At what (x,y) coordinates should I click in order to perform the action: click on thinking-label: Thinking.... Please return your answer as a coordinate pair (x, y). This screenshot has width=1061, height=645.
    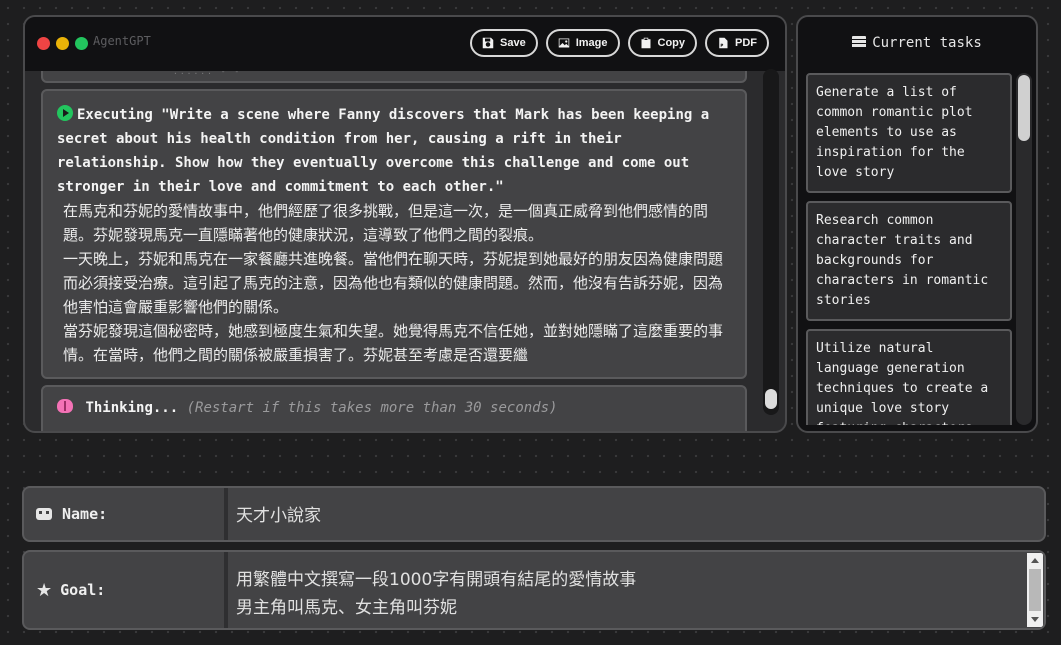
    Looking at the image, I should click on (132, 408).